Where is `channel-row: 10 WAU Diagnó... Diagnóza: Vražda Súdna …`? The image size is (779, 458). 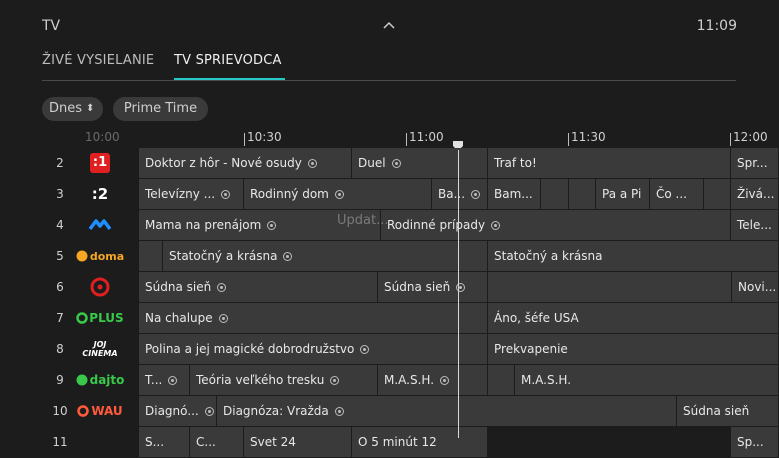 channel-row: 10 WAU Diagnó... Diagnóza: Vražda Súdna … is located at coordinates (389, 411).